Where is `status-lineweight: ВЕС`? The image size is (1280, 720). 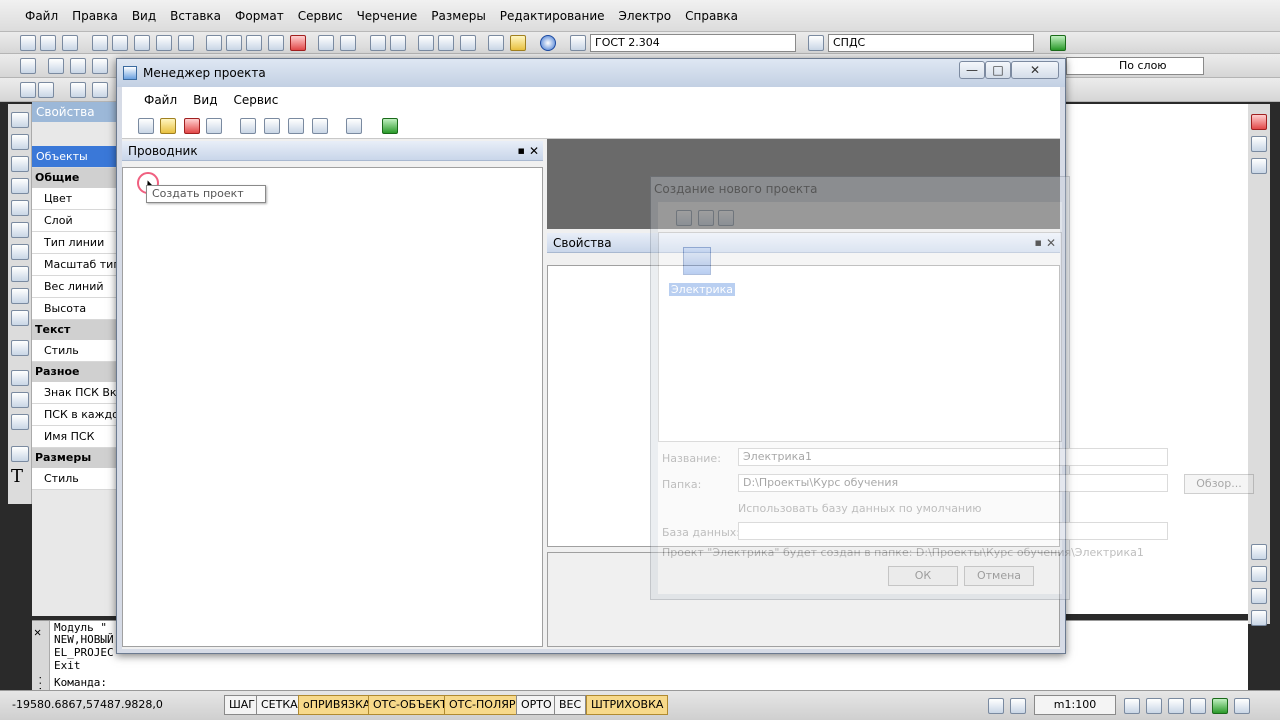
status-lineweight: ВЕС is located at coordinates (570, 705).